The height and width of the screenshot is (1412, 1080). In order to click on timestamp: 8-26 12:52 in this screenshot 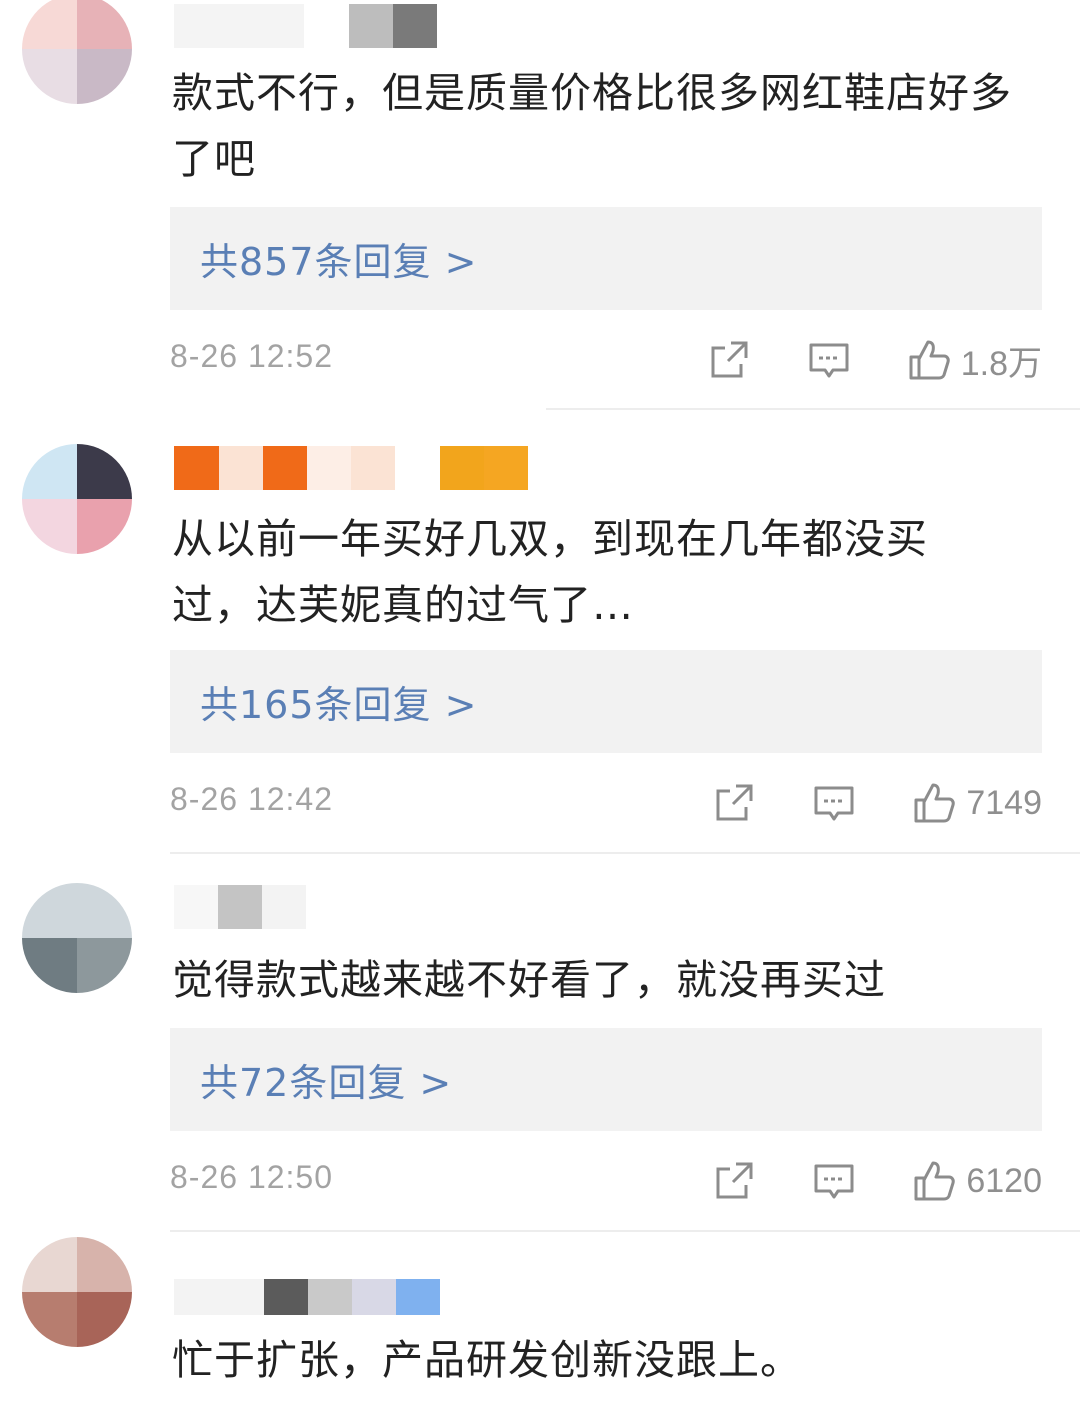, I will do `click(252, 356)`.